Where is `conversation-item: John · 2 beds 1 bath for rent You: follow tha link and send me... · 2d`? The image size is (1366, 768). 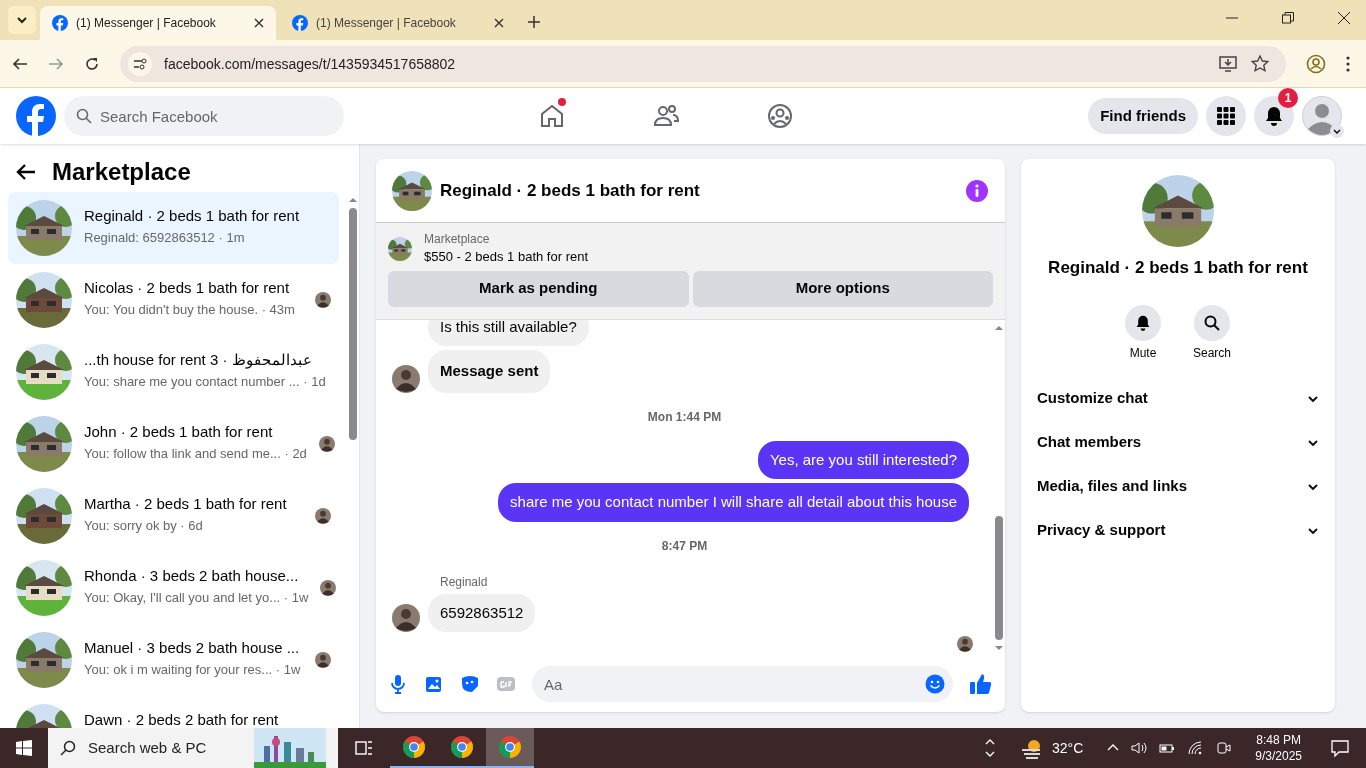
conversation-item: John · 2 beds 1 bath for rent You: follow tha link and send me... · 2d is located at coordinates (173, 444).